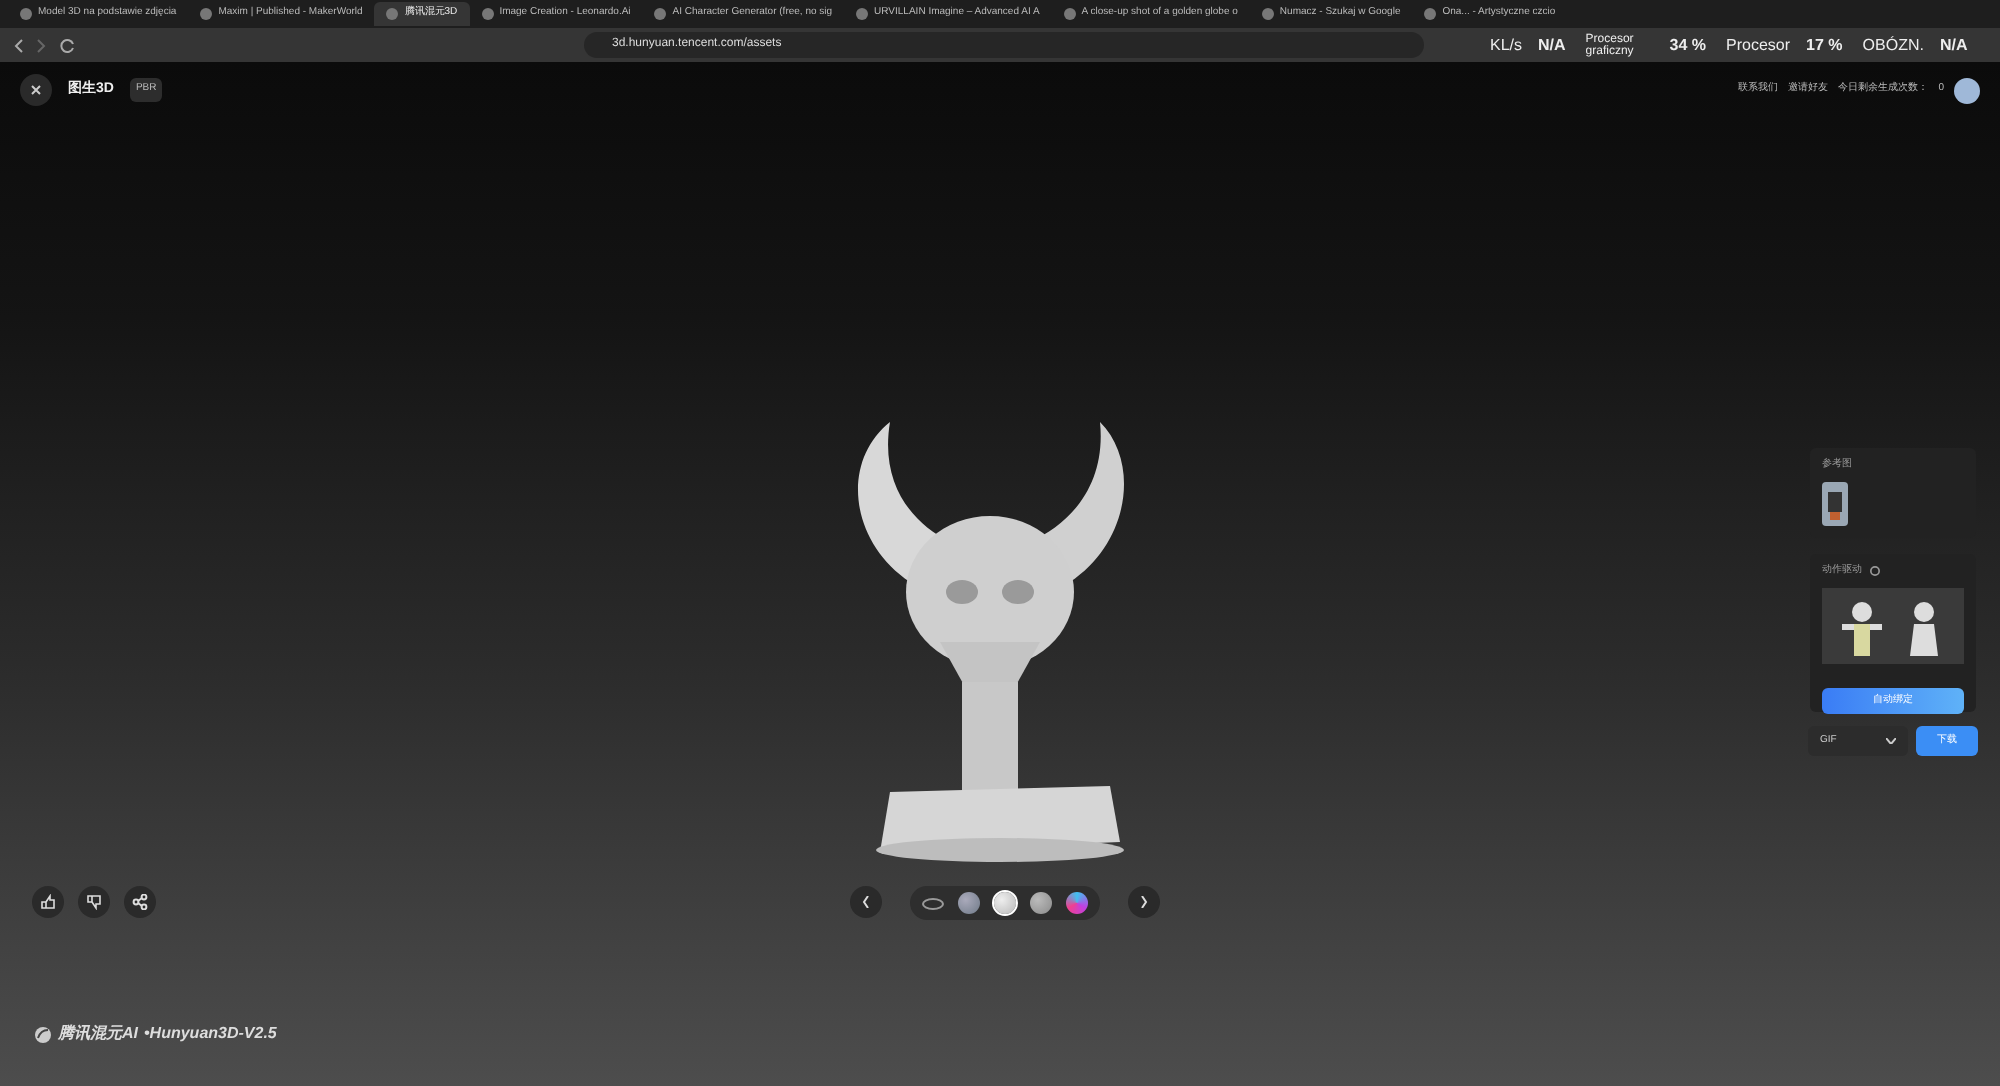 This screenshot has width=2000, height=1086. I want to click on model-version: •Hunyuan3D-V2.5, so click(210, 1034).